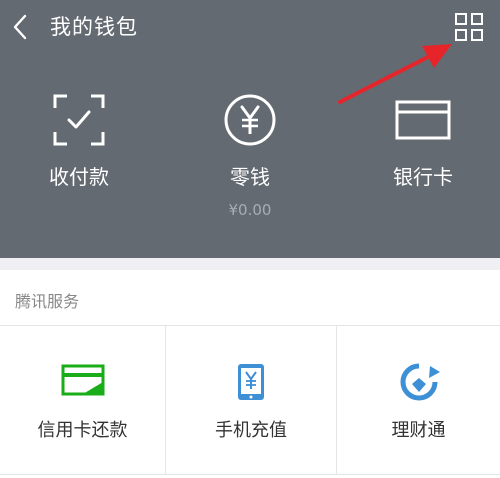 The height and width of the screenshot is (478, 500). What do you see at coordinates (82, 430) in the screenshot?
I see `service-label: 信用卡还款` at bounding box center [82, 430].